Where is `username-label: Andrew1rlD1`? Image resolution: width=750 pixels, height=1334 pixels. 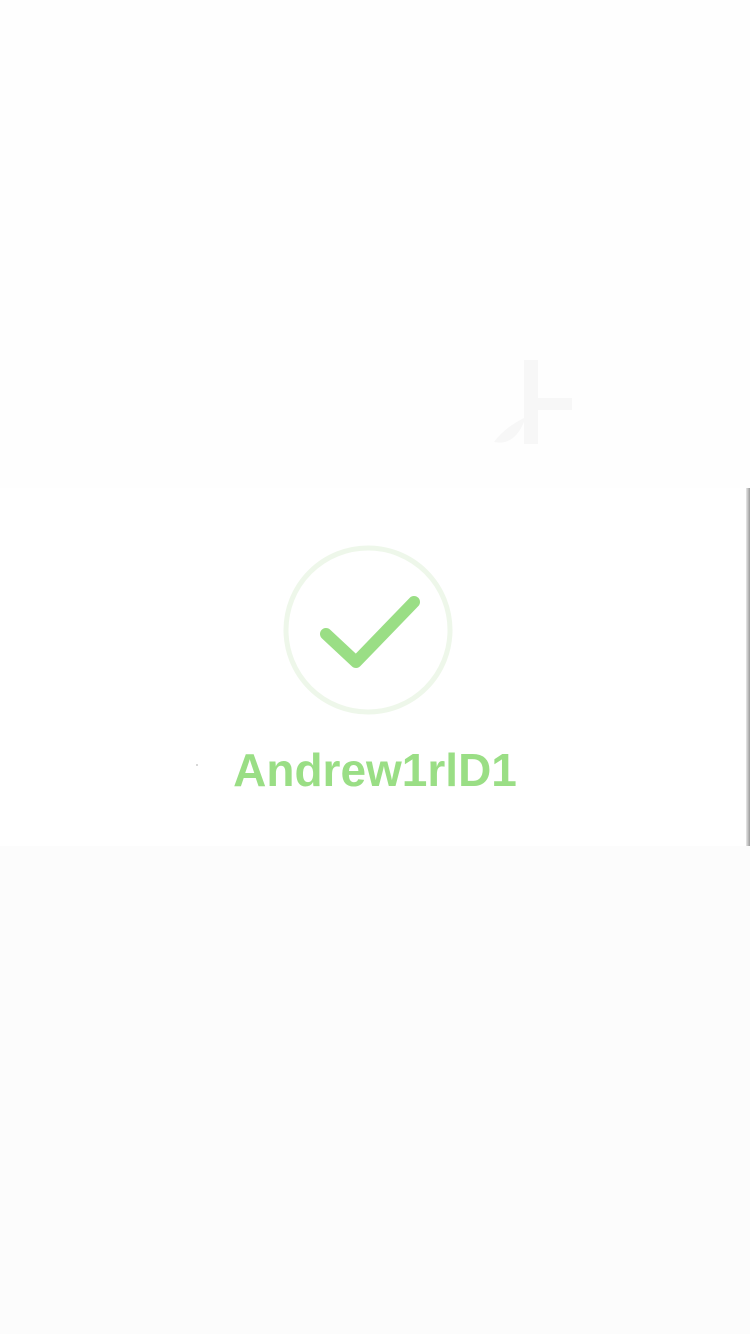 username-label: Andrew1rlD1 is located at coordinates (375, 770).